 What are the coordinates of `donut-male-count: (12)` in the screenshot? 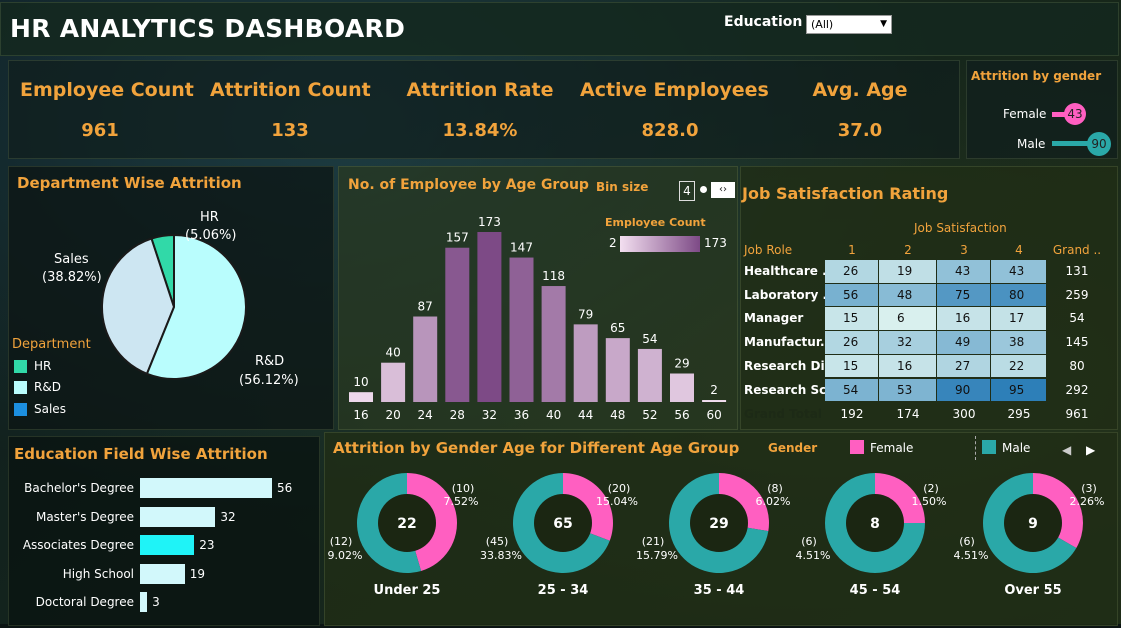 It's located at (341, 541).